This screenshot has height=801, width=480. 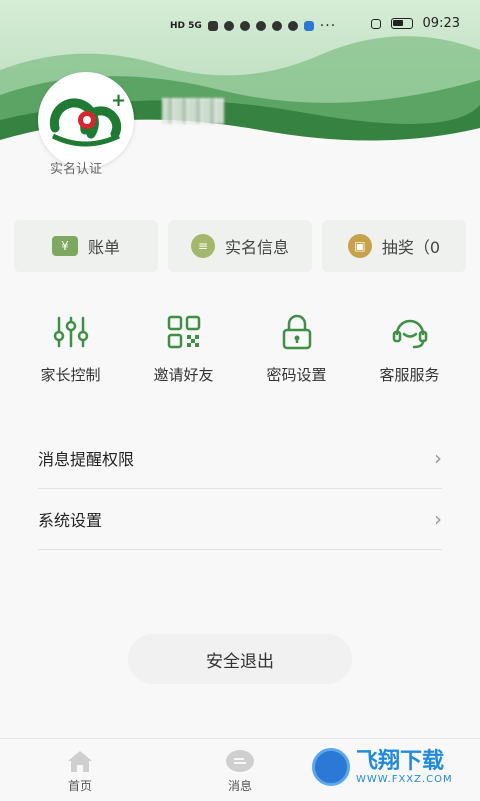 I want to click on bill-icon: ¥, so click(x=64, y=246).